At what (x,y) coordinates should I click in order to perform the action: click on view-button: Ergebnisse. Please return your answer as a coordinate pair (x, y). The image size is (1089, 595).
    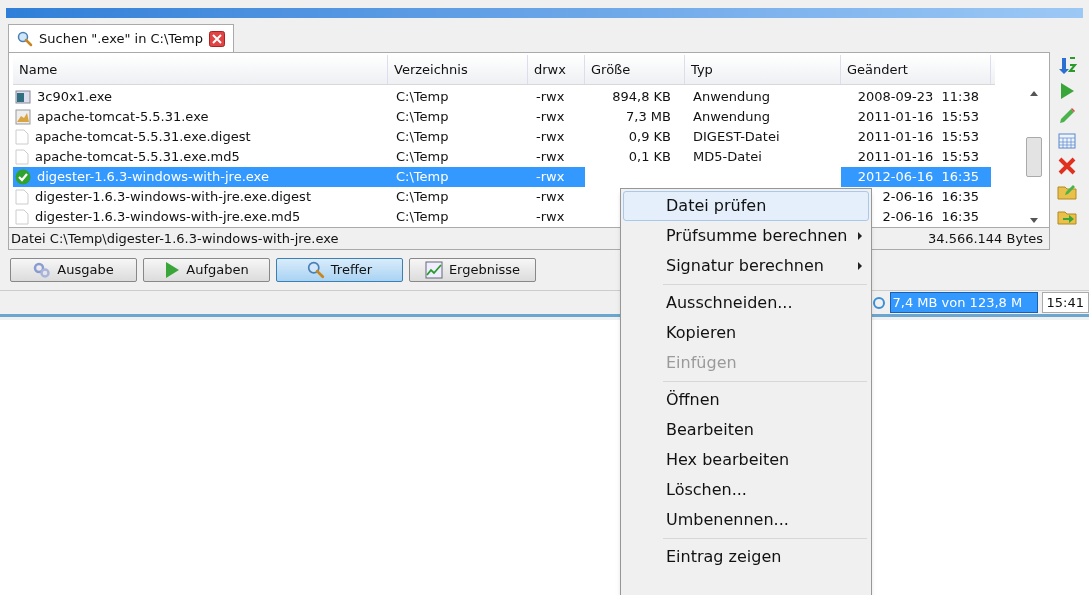
    Looking at the image, I should click on (472, 270).